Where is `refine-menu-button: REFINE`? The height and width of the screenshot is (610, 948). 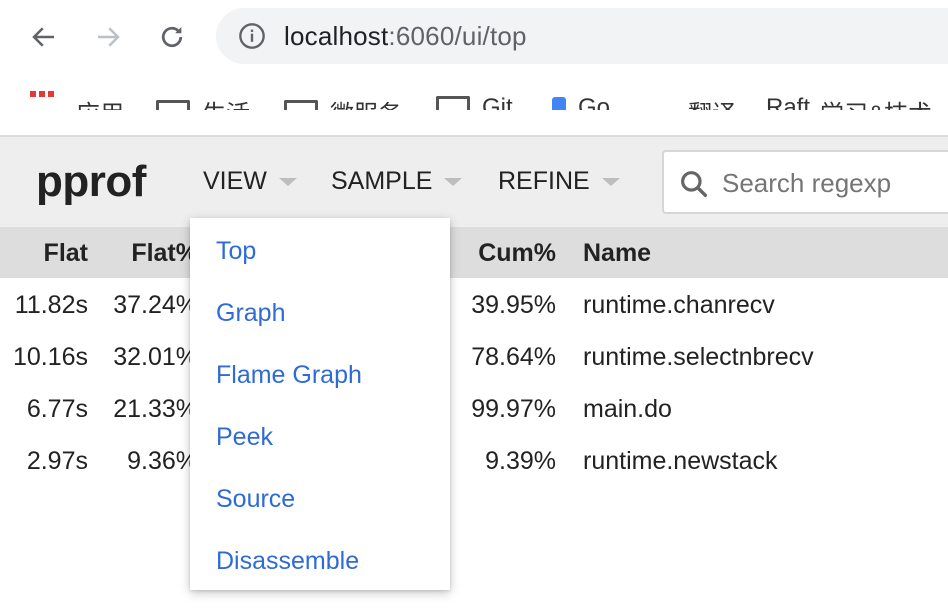 refine-menu-button: REFINE is located at coordinates (559, 181).